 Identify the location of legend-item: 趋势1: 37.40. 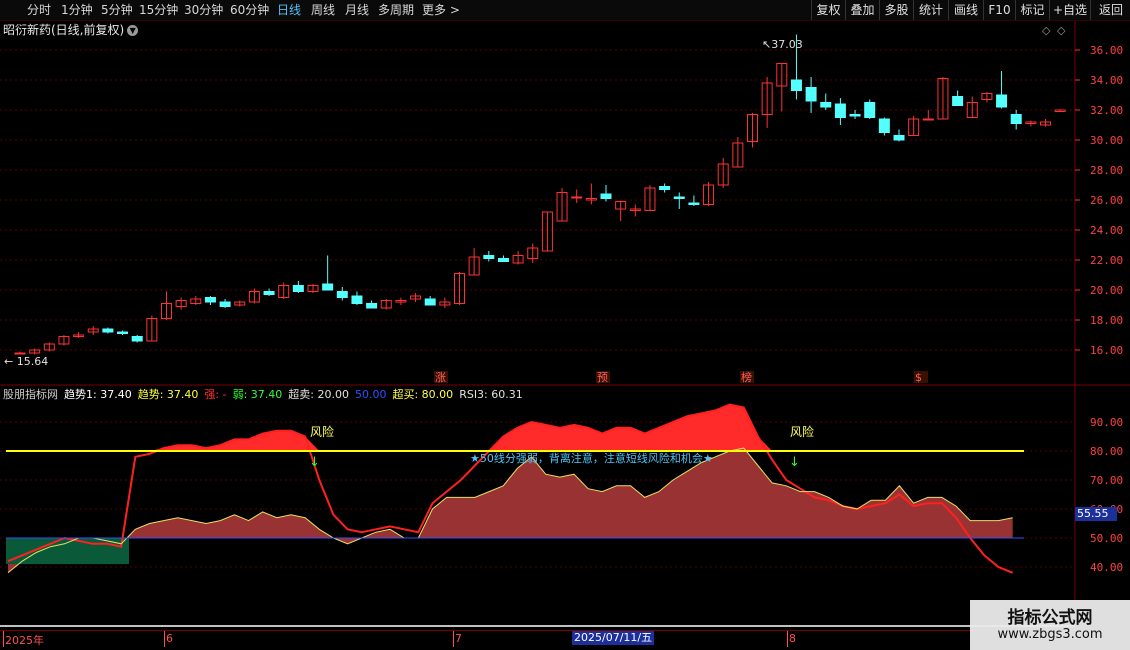
(98, 394).